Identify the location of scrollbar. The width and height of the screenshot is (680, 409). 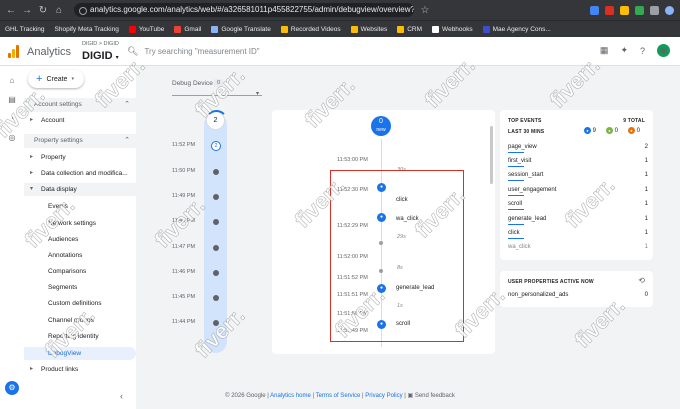
(491, 155).